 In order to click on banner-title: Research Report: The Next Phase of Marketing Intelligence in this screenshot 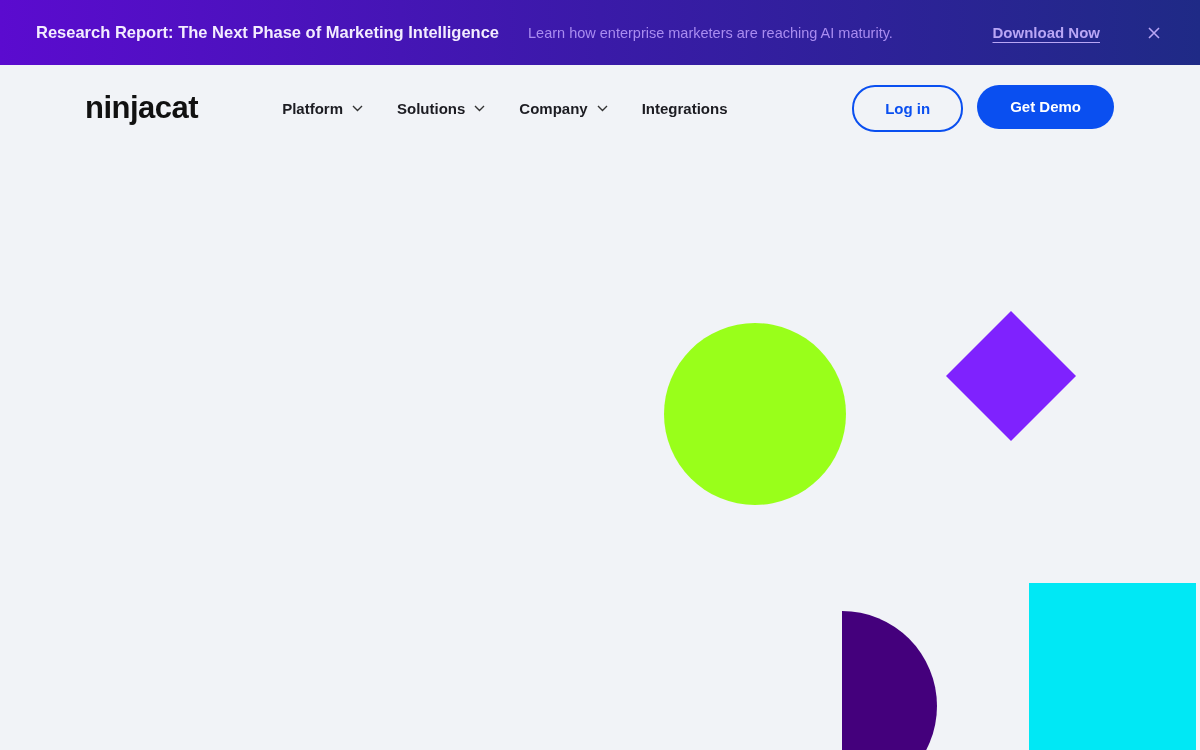, I will do `click(268, 32)`.